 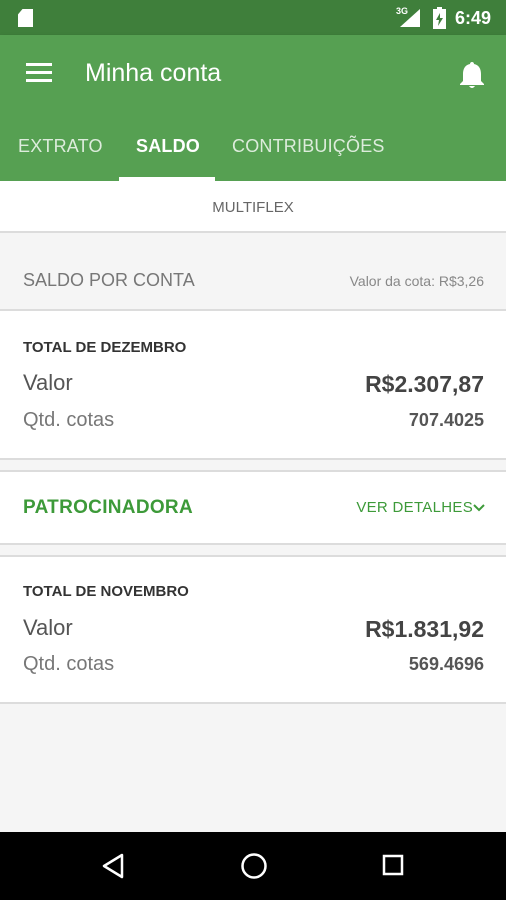 I want to click on navigation-bar, so click(x=253, y=866).